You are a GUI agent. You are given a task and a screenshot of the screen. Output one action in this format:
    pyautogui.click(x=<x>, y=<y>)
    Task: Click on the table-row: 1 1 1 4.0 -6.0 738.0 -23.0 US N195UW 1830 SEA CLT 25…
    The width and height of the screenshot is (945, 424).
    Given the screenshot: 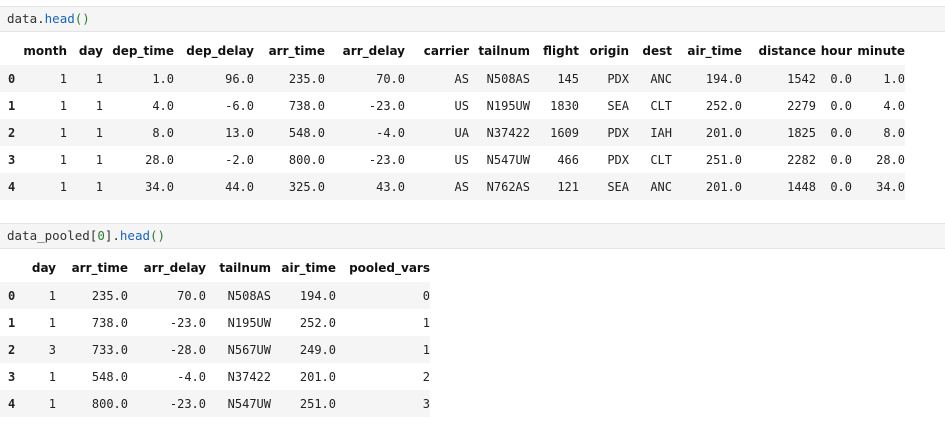 What is the action you would take?
    pyautogui.click(x=452, y=105)
    